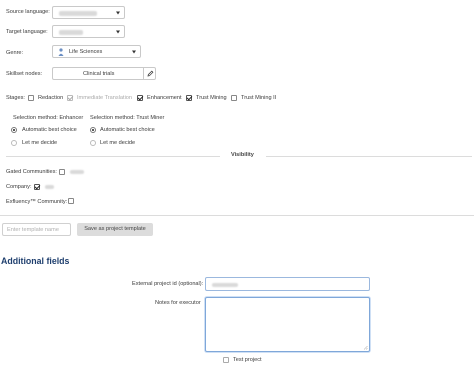  What do you see at coordinates (225, 285) in the screenshot?
I see `external-id-value` at bounding box center [225, 285].